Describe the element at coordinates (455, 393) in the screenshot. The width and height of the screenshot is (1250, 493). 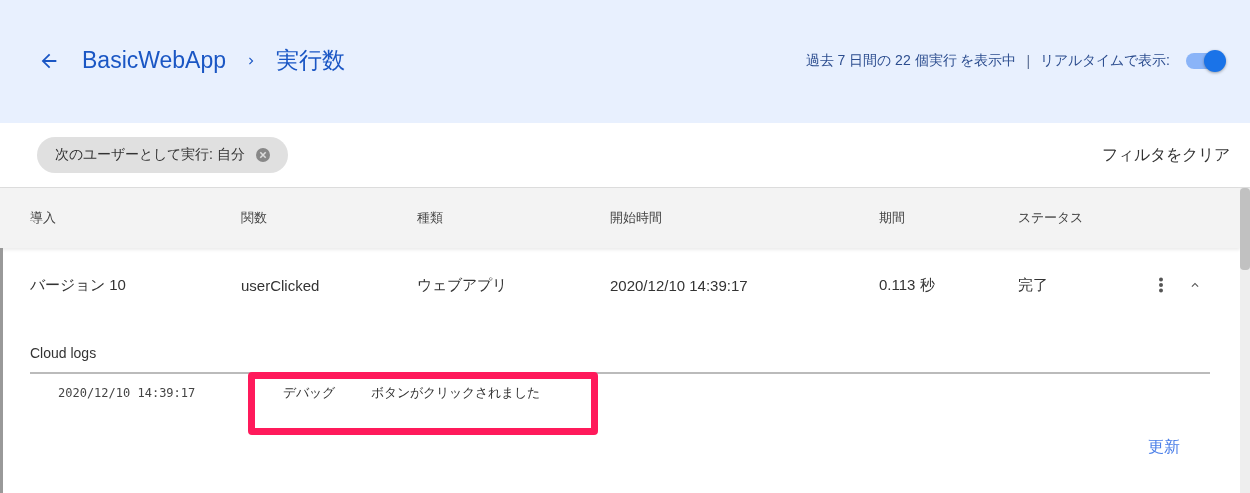
I see `log-message: ボタンがクリックされました` at that location.